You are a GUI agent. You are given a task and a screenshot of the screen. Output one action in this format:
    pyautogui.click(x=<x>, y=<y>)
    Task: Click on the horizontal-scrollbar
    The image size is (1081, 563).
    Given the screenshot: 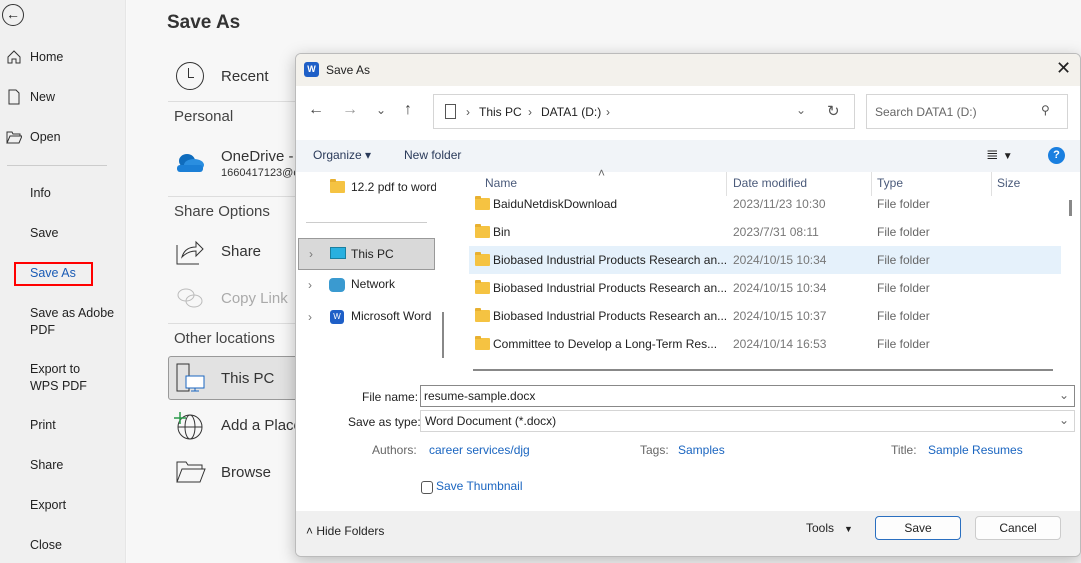 What is the action you would take?
    pyautogui.click(x=763, y=370)
    